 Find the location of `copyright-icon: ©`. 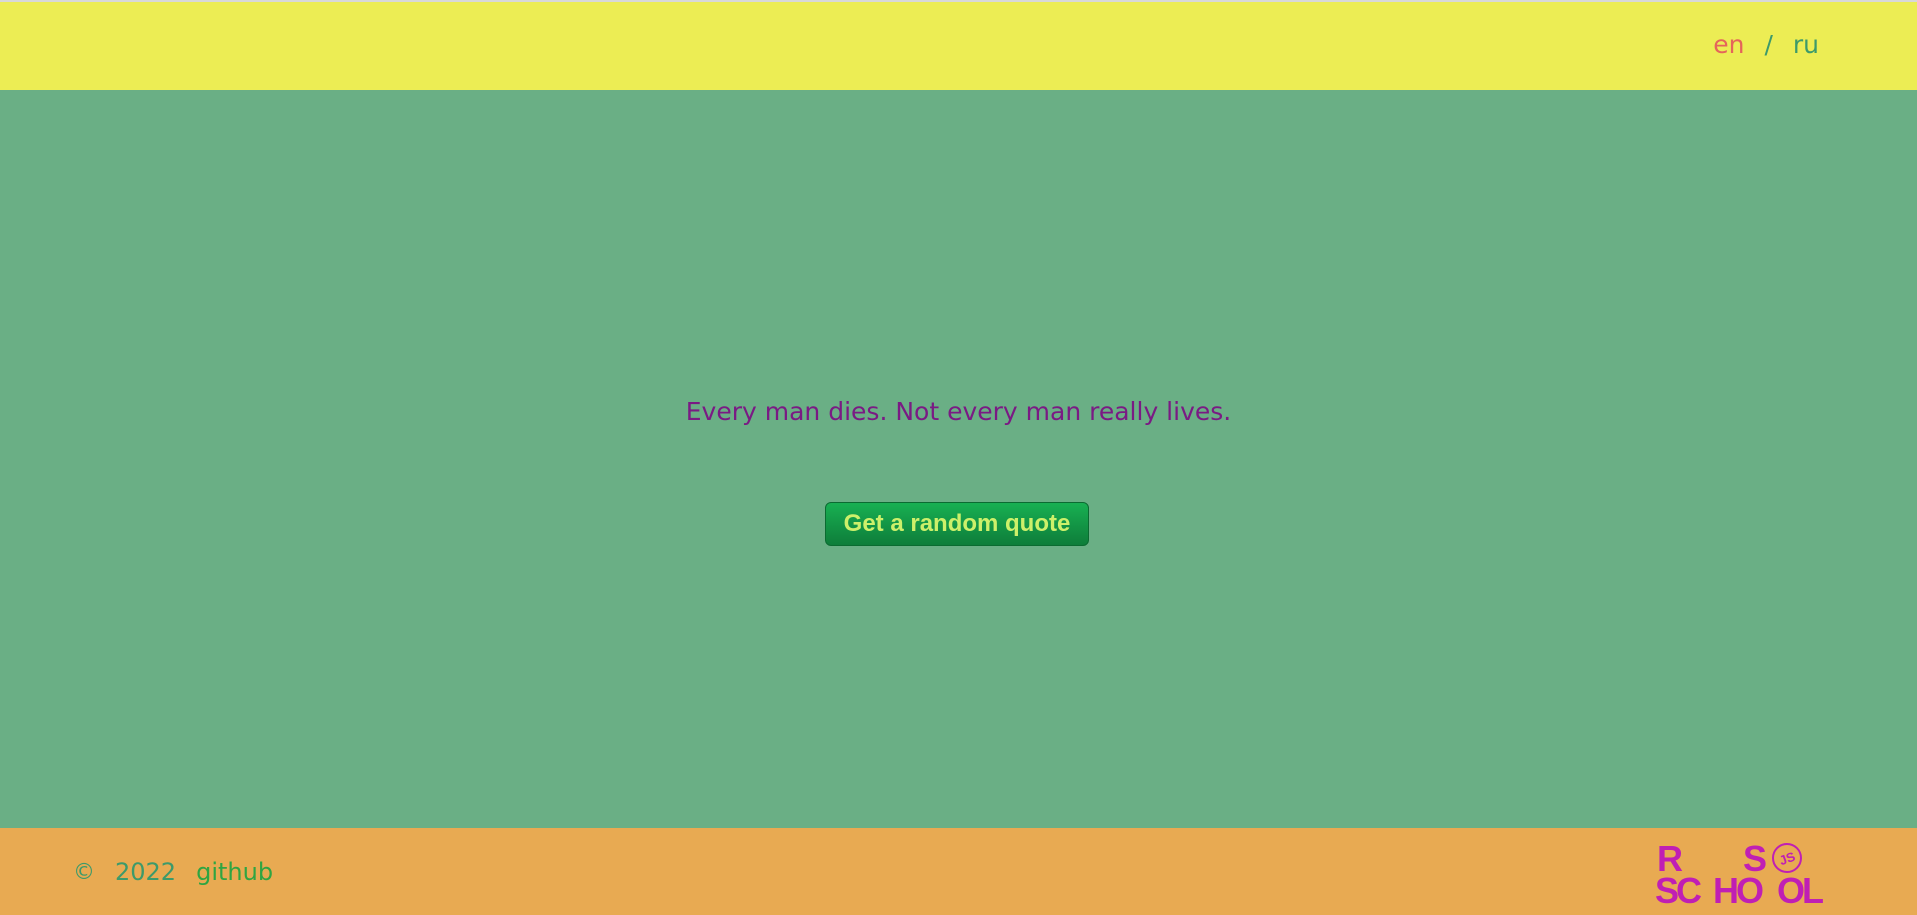

copyright-icon: © is located at coordinates (84, 872).